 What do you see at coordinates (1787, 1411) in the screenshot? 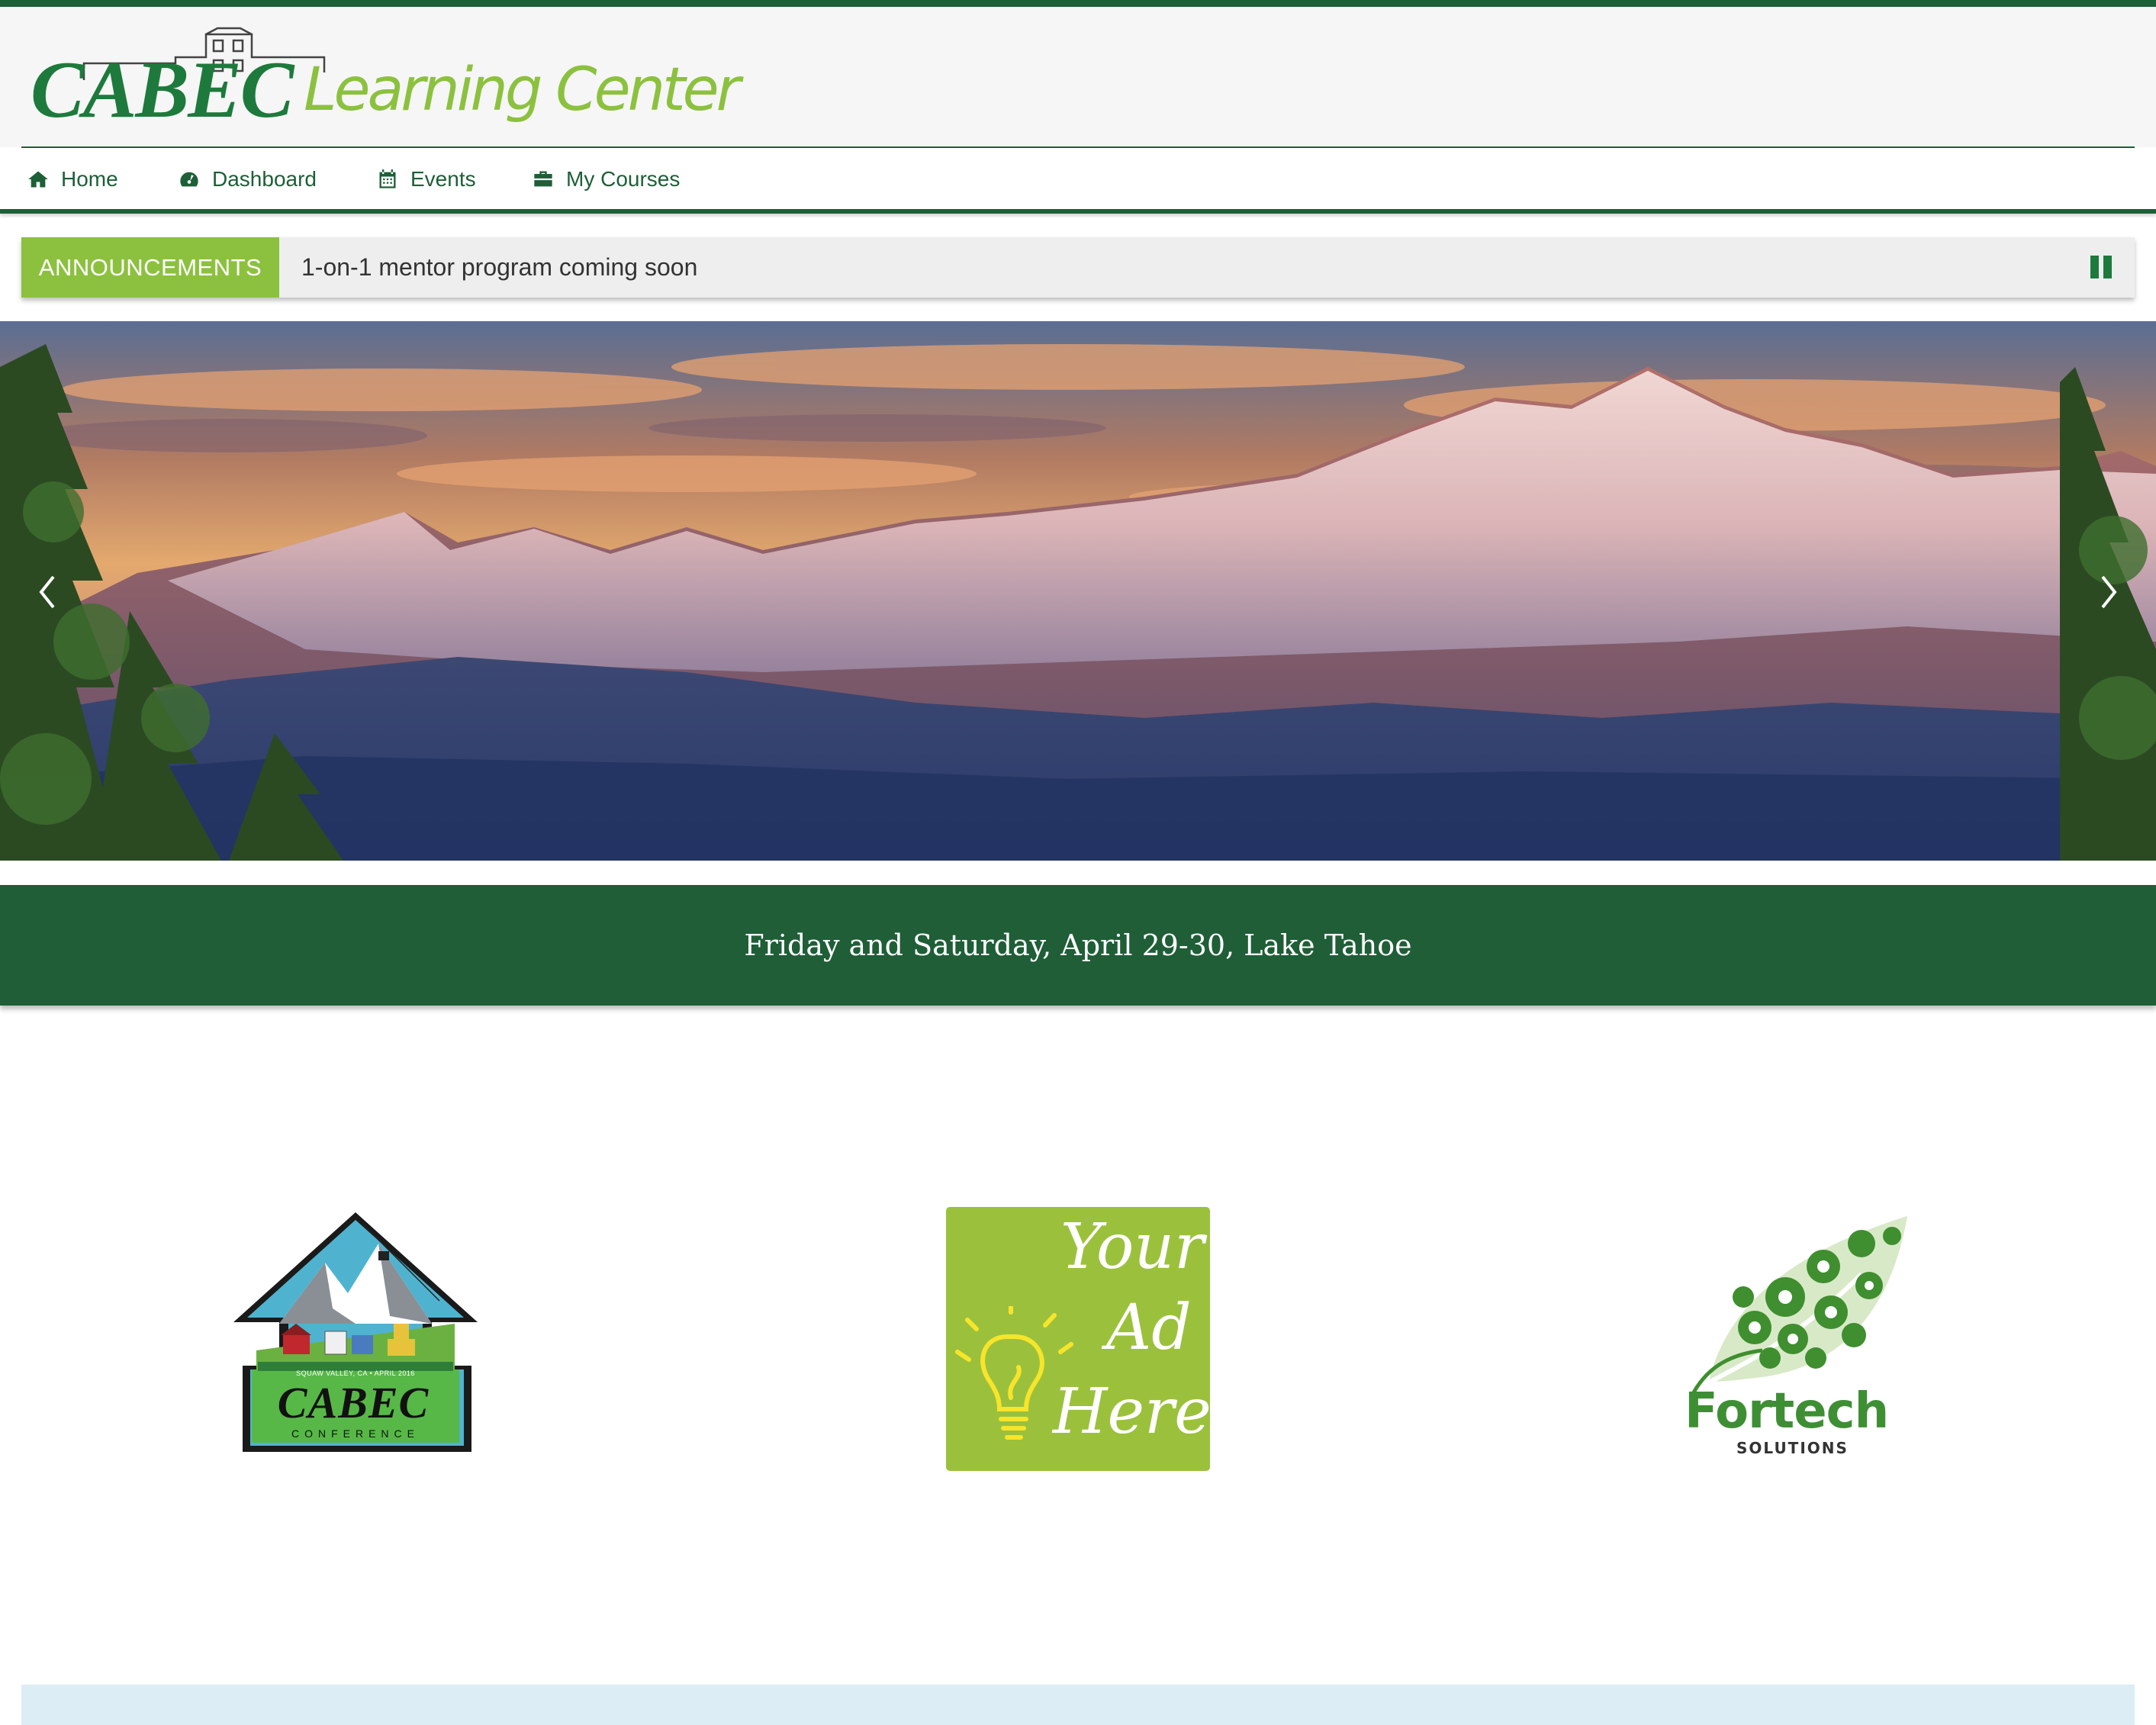
I see `fortech-name: Fortech` at bounding box center [1787, 1411].